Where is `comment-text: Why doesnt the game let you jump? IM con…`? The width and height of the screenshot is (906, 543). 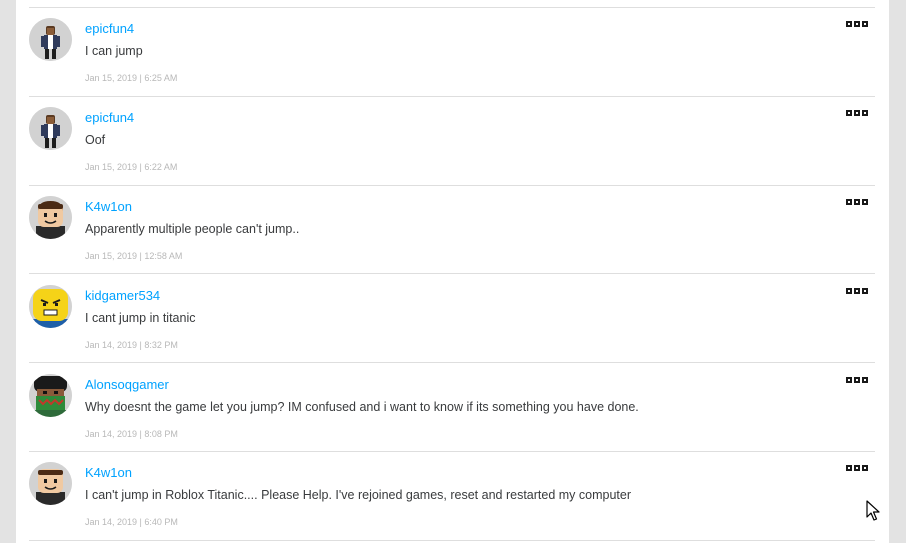
comment-text: Why doesnt the game let you jump? IM con… is located at coordinates (362, 407).